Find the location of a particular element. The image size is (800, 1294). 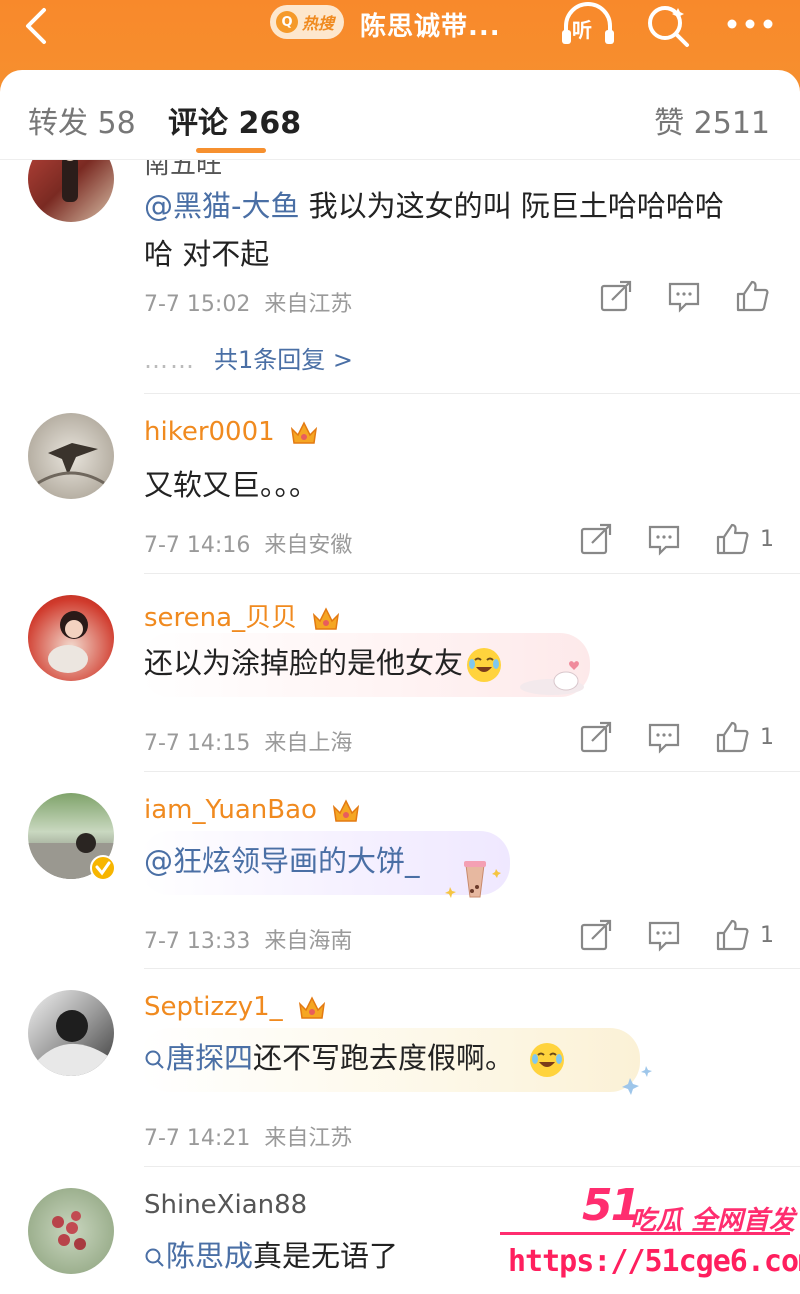

comment-username: serena_贝贝 is located at coordinates (242, 615).